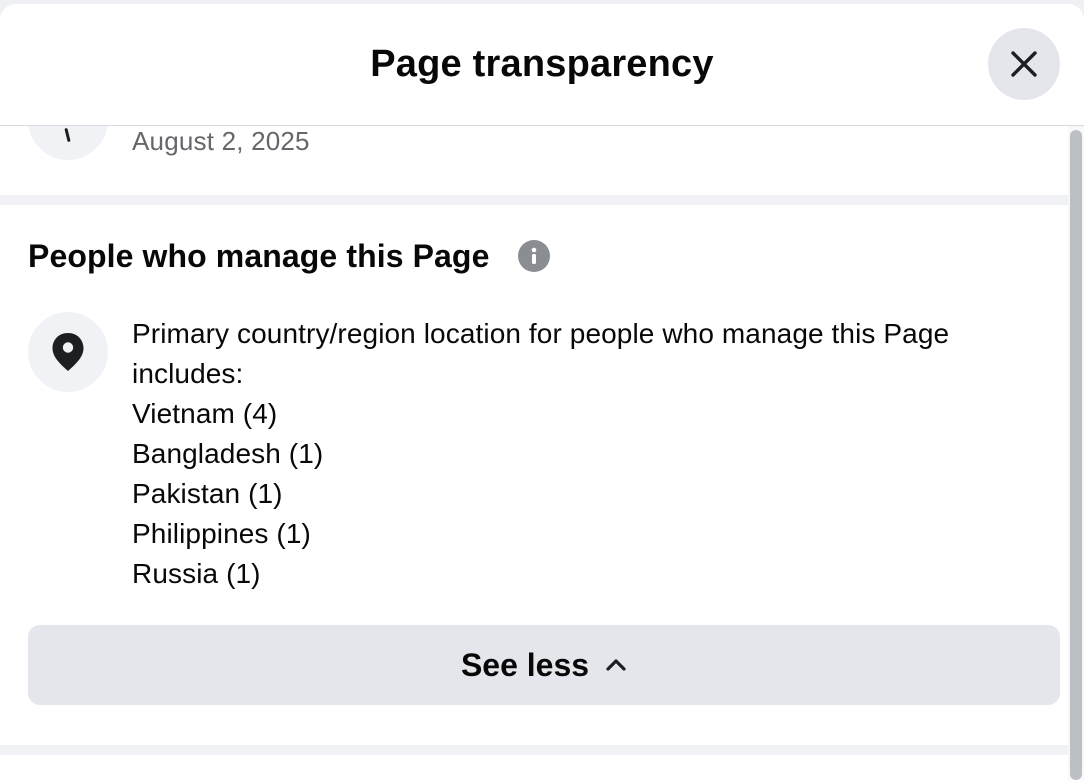  I want to click on info-icon, so click(534, 256).